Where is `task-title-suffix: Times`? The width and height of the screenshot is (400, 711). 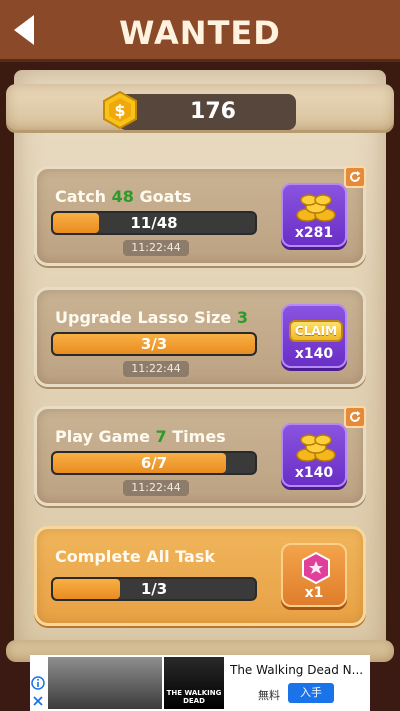 task-title-suffix: Times is located at coordinates (196, 436).